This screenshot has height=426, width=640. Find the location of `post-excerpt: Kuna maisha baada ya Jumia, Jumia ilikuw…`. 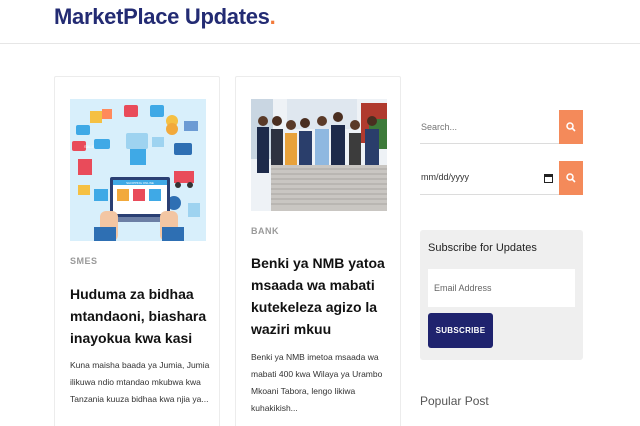

post-excerpt: Kuna maisha baada ya Jumia, Jumia ilikuw… is located at coordinates (140, 382).